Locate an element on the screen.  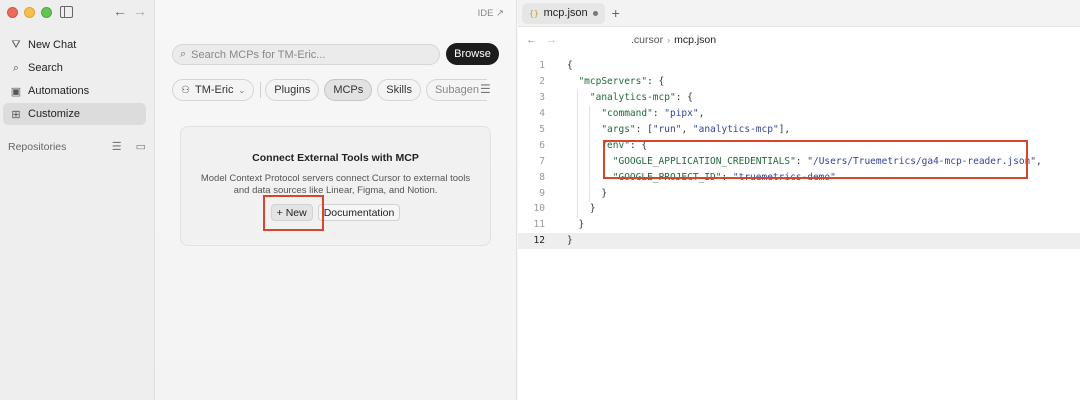
code-line: 4 "command": "pipx", is located at coordinates (799, 114).